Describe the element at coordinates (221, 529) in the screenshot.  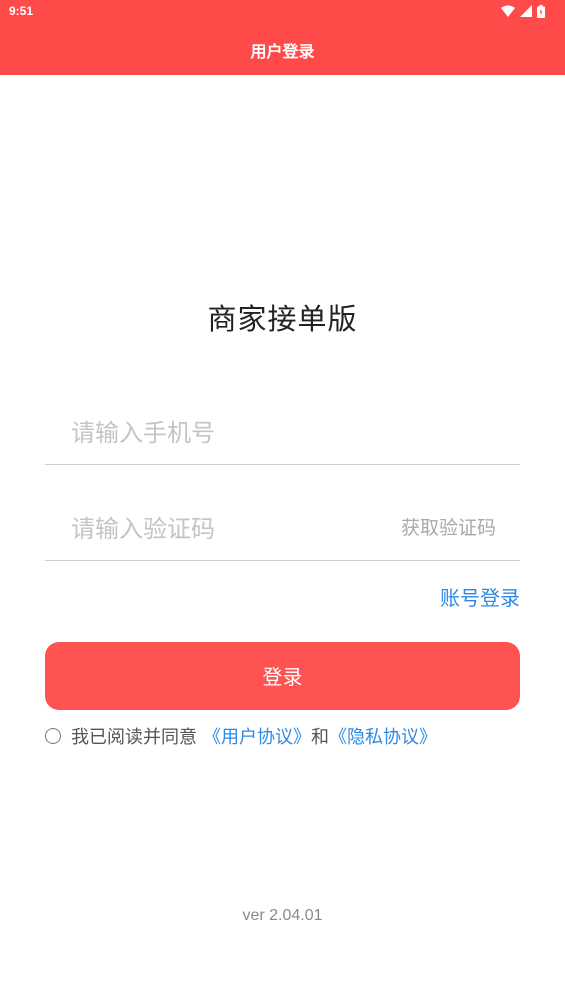
I see `verification-code-input` at that location.